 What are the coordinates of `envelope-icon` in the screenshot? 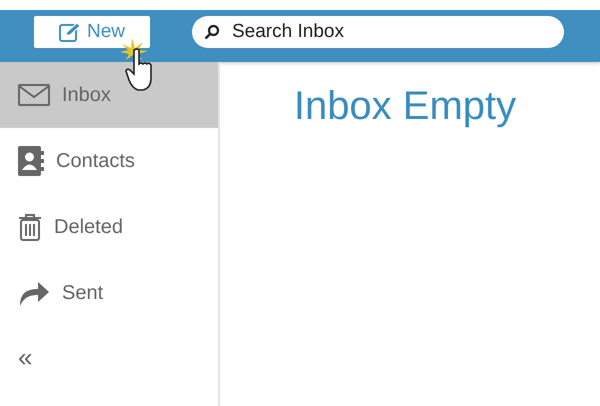 It's located at (34, 95).